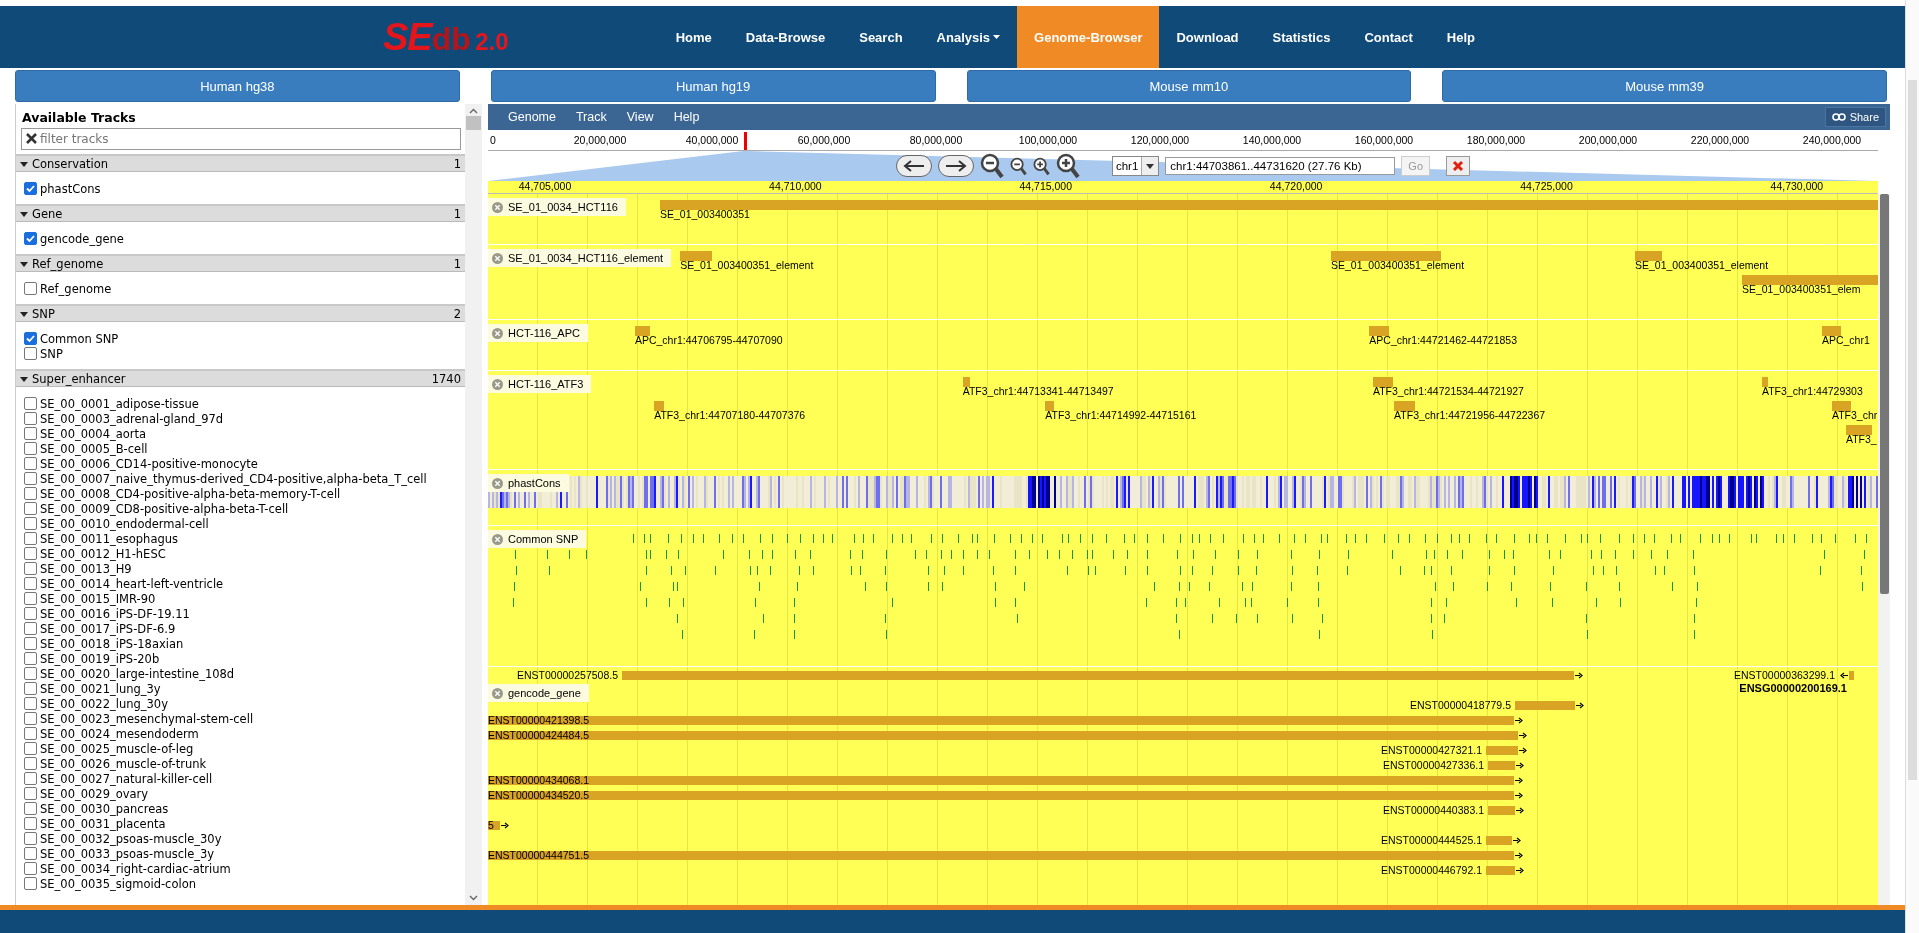 Image resolution: width=1919 pixels, height=933 pixels. I want to click on dataset-option: Ref_genome, so click(76, 288).